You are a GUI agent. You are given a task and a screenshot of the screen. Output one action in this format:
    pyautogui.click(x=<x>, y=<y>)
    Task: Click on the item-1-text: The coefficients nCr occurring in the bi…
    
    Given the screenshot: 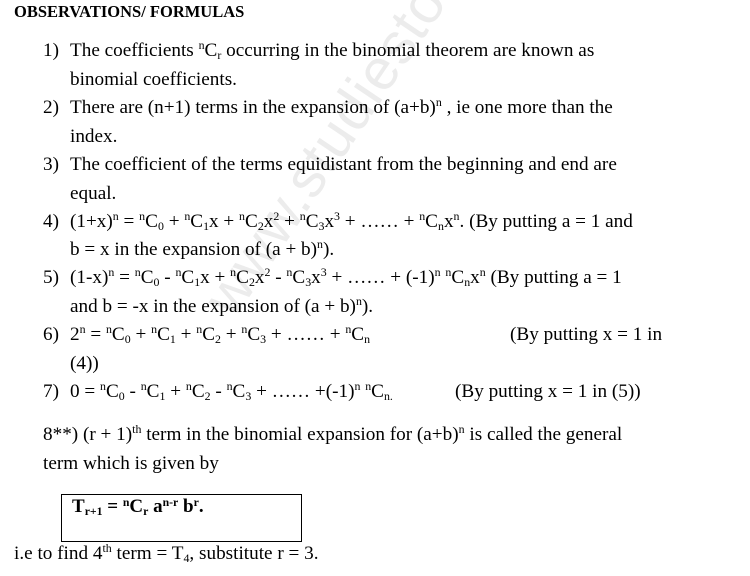 What is the action you would take?
    pyautogui.click(x=332, y=50)
    